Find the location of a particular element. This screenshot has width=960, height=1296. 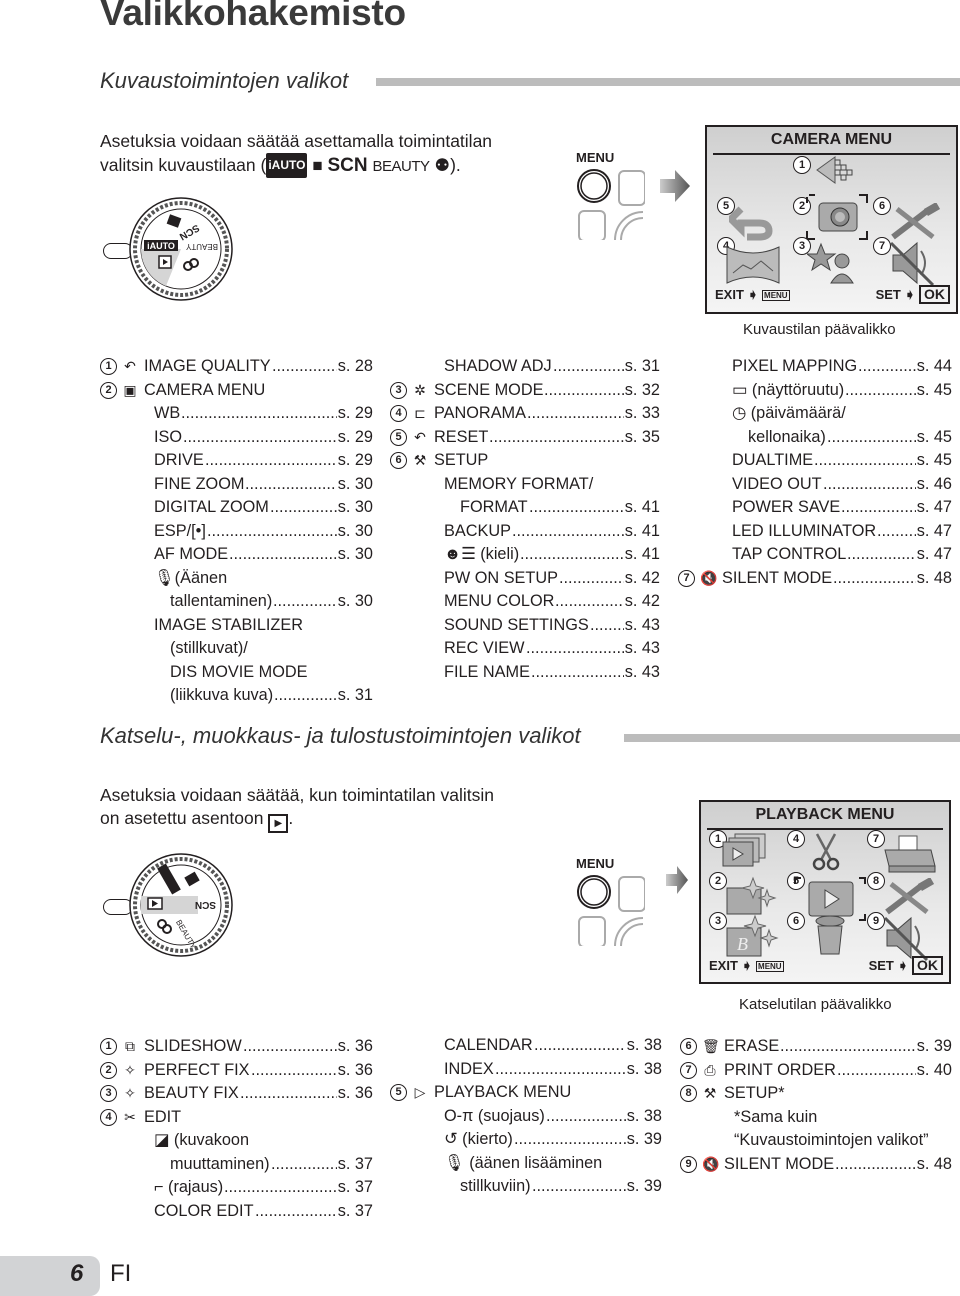

perfect-fix-icon is located at coordinates (752, 897).